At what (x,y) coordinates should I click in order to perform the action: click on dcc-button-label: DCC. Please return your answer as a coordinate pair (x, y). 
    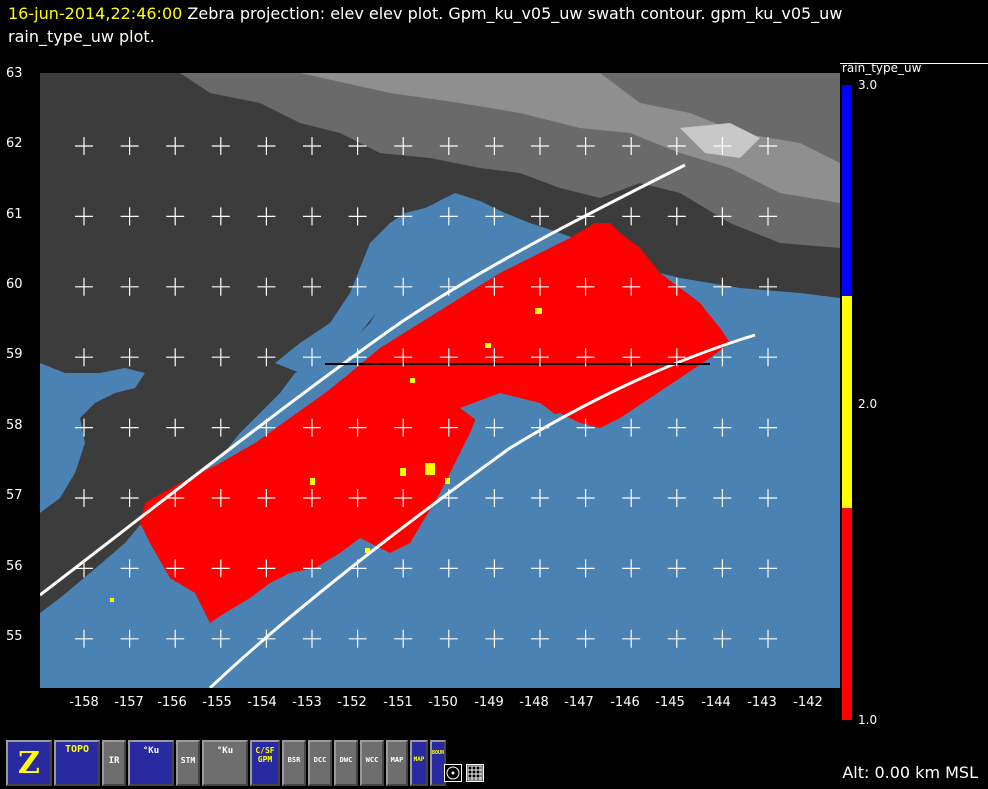
    Looking at the image, I should click on (320, 760).